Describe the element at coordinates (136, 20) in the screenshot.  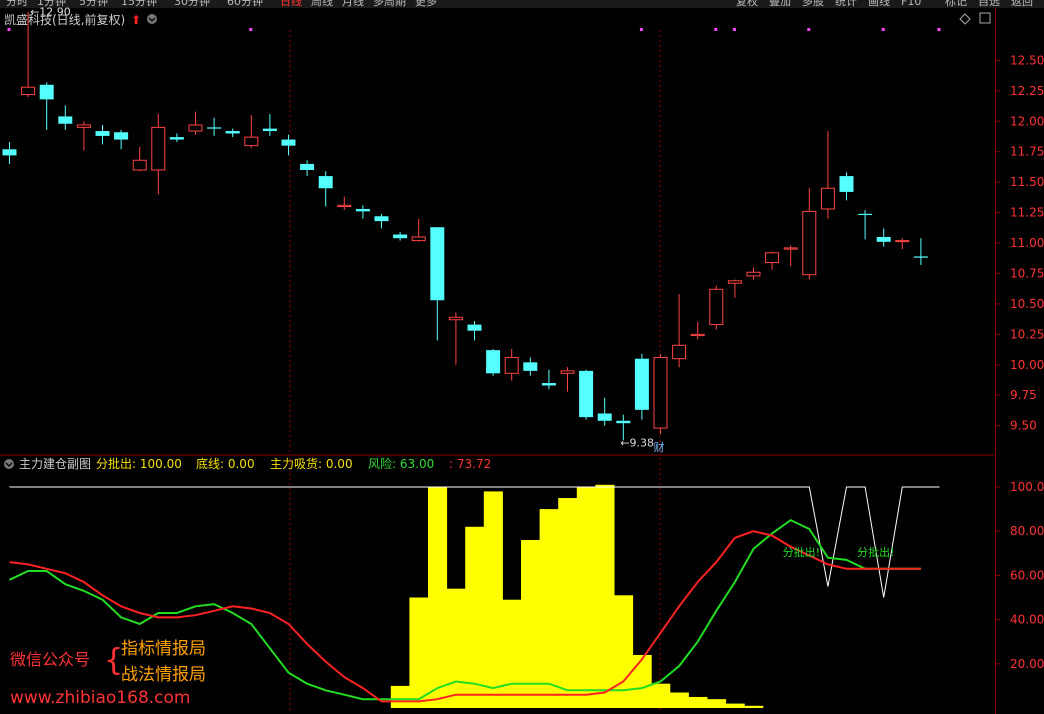
I see `up-arrow-icon: ⬆` at that location.